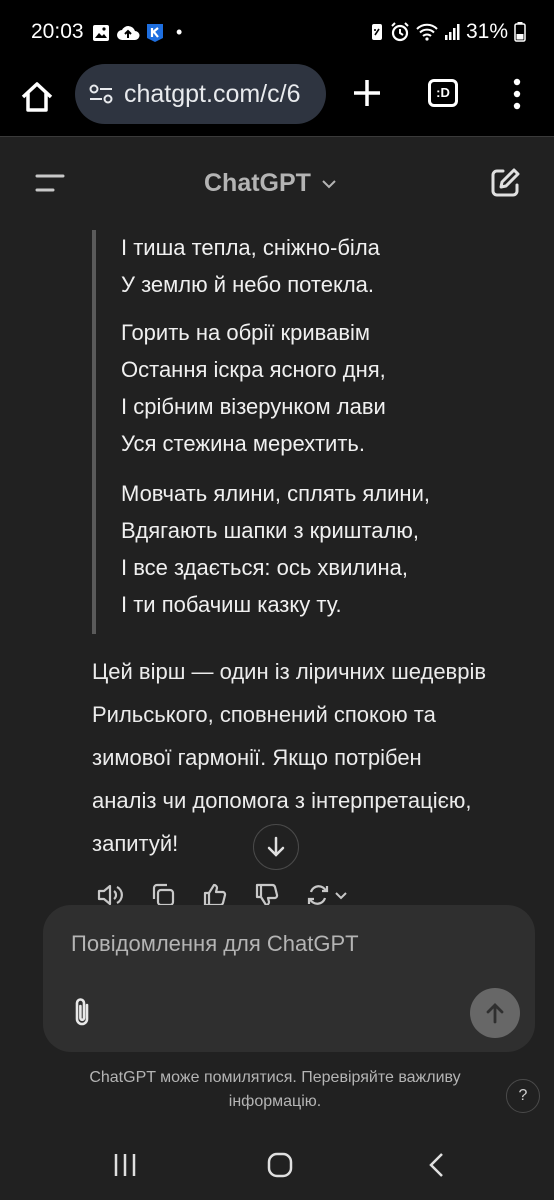  Describe the element at coordinates (486, 31) in the screenshot. I see `battery-percent: 31%` at that location.